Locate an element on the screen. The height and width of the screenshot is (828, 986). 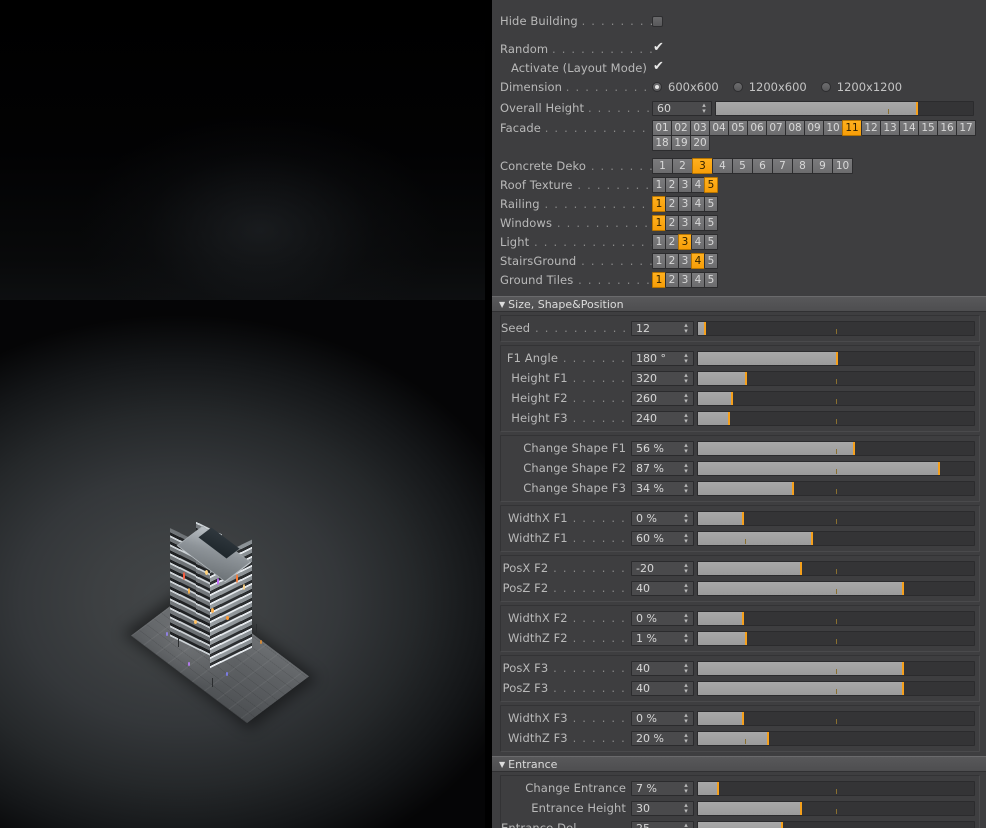
facade-button-09: 09 is located at coordinates (814, 128).